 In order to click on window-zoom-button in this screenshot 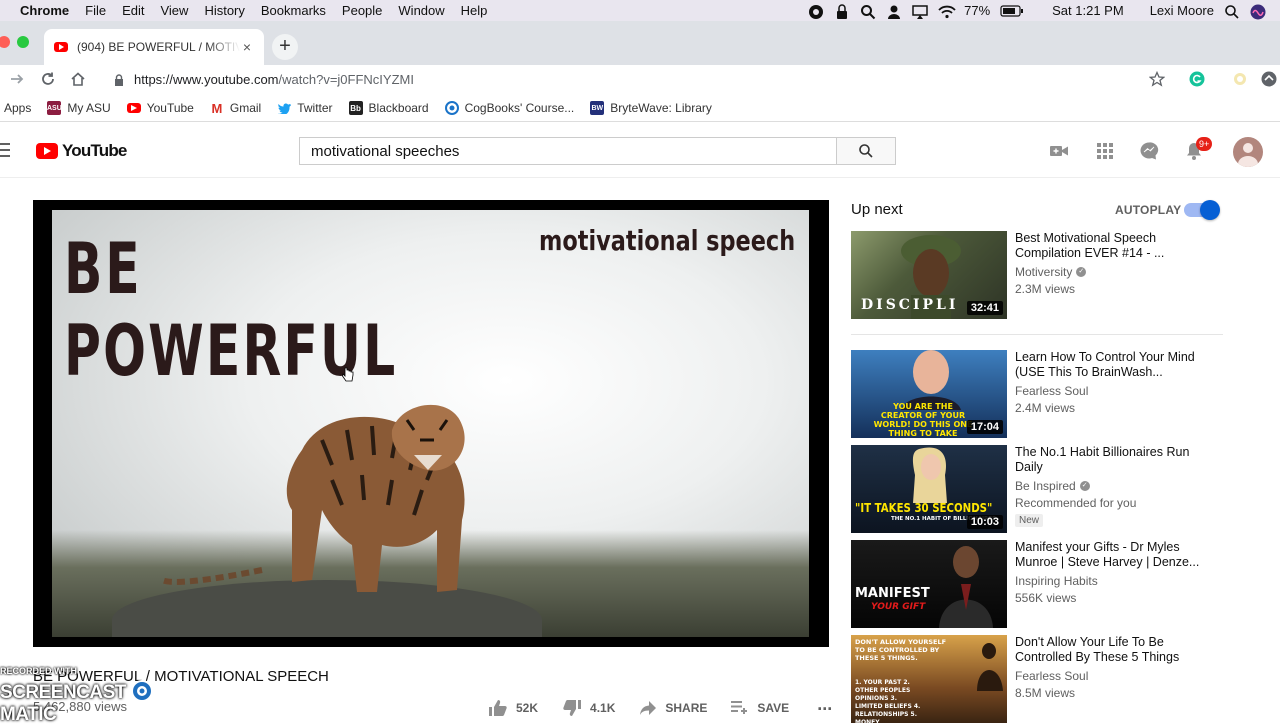, I will do `click(23, 42)`.